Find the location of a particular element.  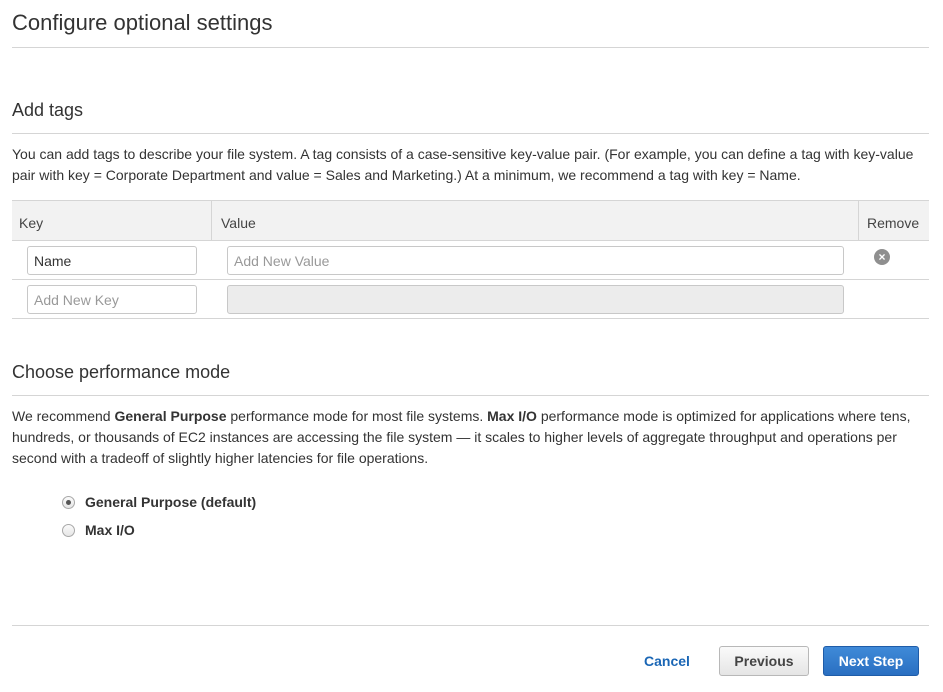

performance-mode-divider is located at coordinates (470, 395).